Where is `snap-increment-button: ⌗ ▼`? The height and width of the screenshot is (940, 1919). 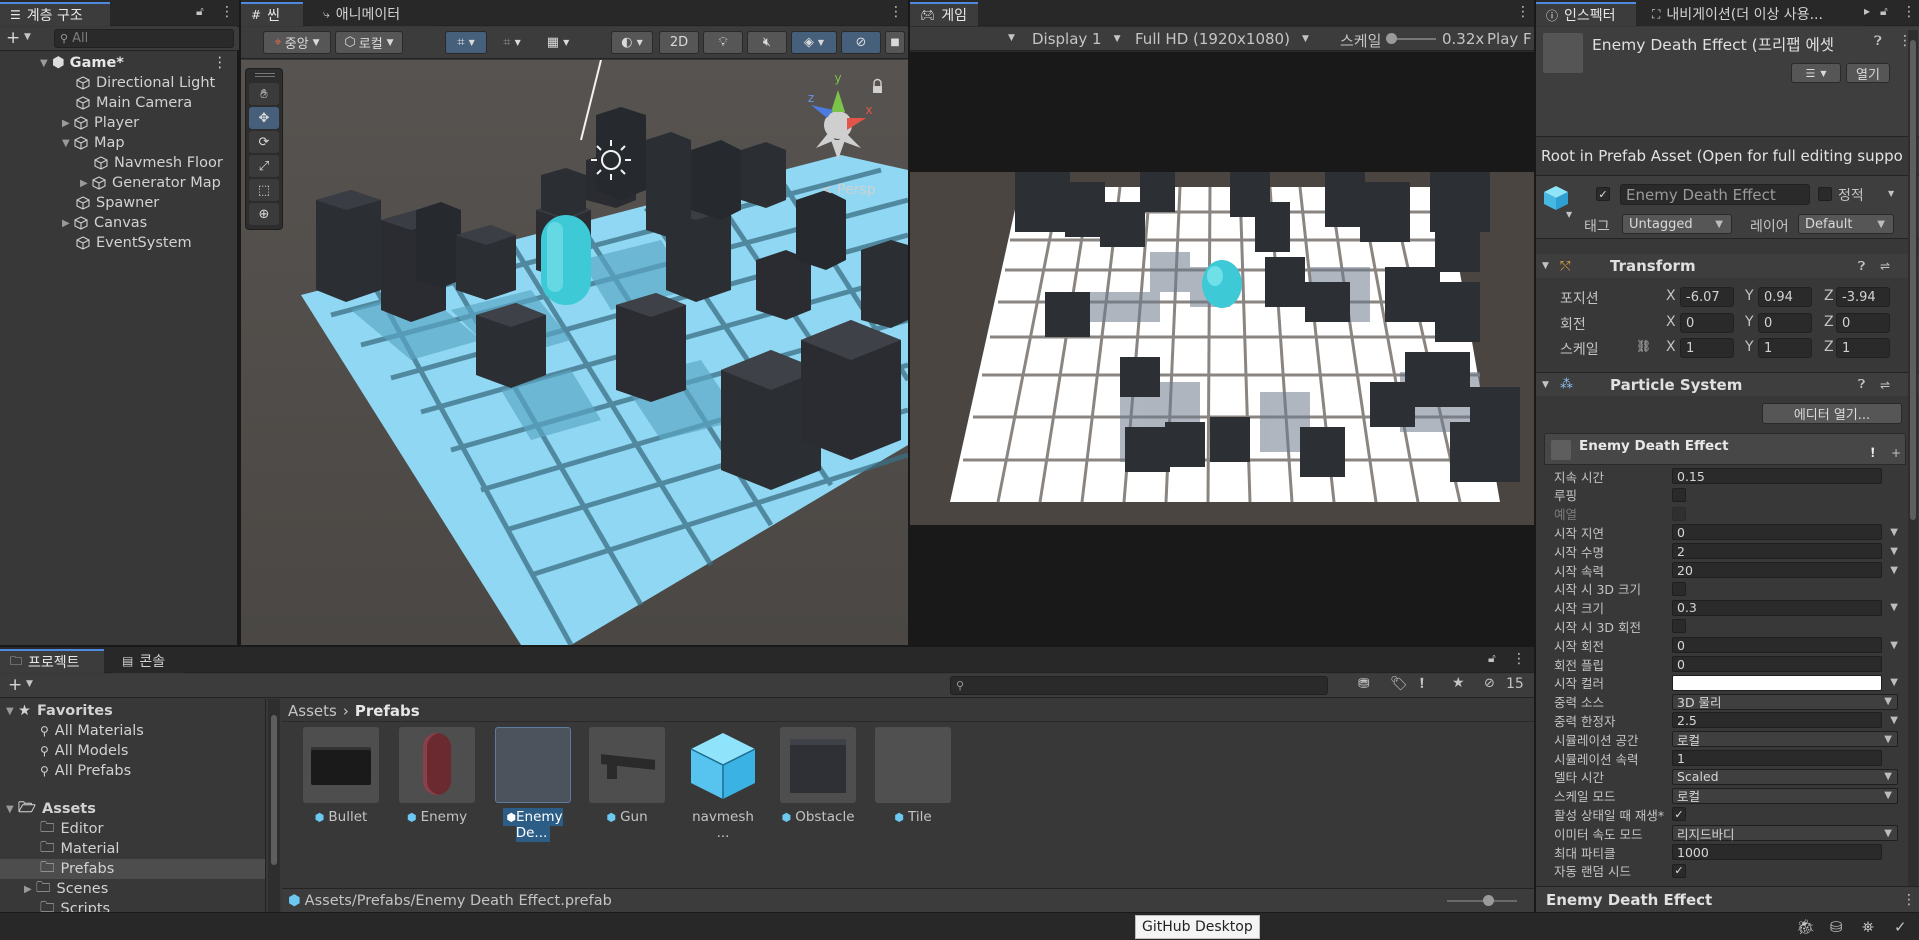 snap-increment-button: ⌗ ▼ is located at coordinates (512, 42).